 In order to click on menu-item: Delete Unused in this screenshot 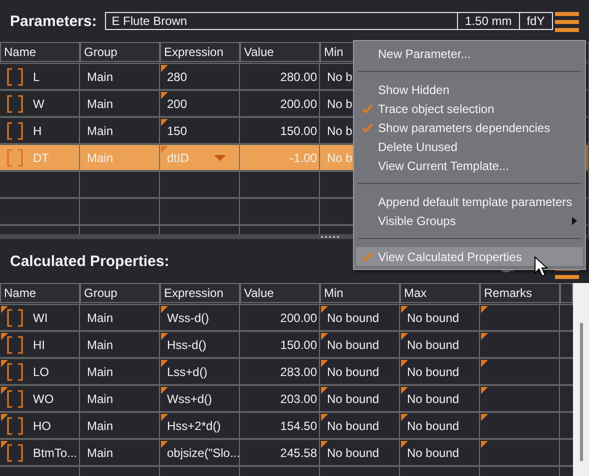, I will do `click(469, 146)`.